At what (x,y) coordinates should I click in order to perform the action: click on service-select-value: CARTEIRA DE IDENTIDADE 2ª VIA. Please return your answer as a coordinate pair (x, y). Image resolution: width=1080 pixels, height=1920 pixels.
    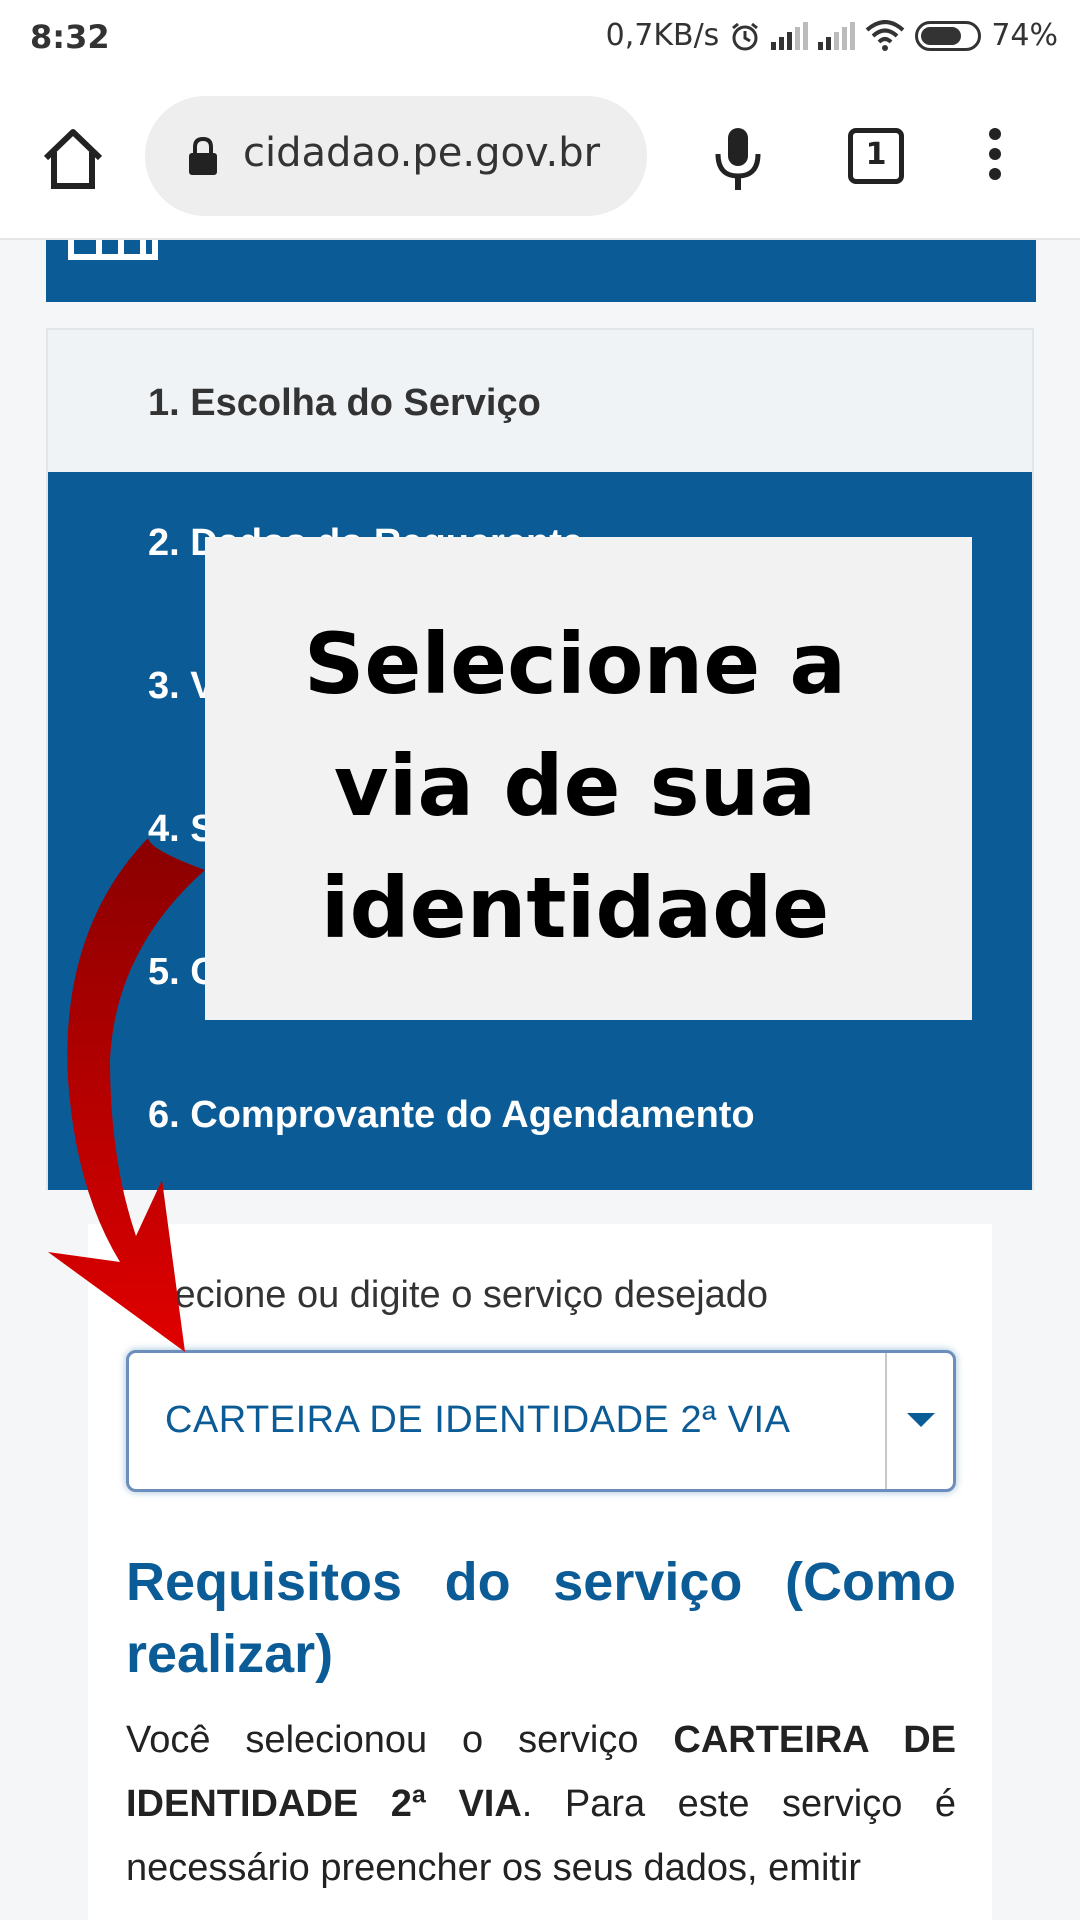
    Looking at the image, I should click on (477, 1420).